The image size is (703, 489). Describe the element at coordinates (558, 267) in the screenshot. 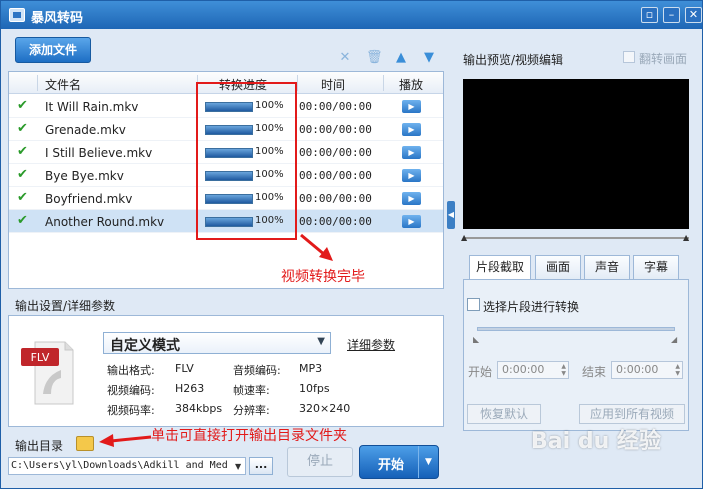

I see `tab-picture: 画面` at that location.